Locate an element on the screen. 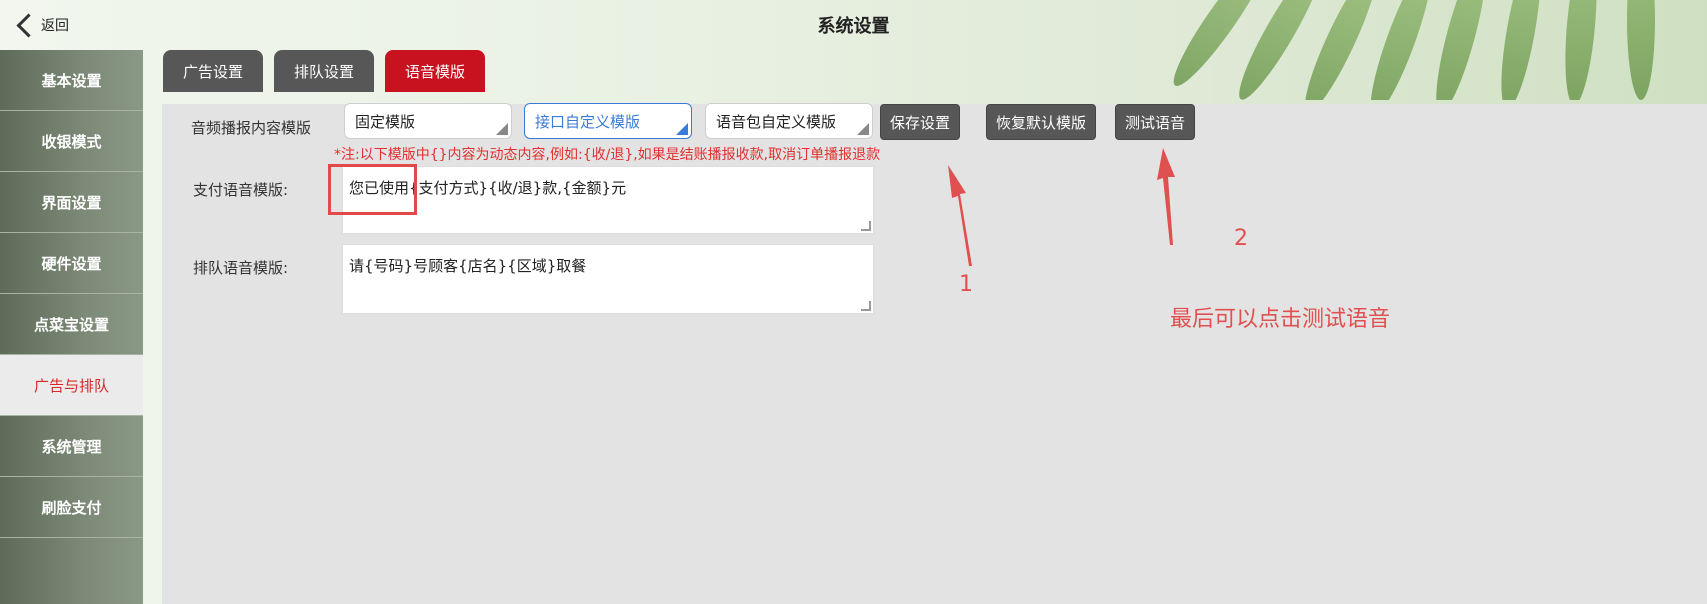 The width and height of the screenshot is (1707, 604). annotation-step-2: 2 is located at coordinates (1241, 238).